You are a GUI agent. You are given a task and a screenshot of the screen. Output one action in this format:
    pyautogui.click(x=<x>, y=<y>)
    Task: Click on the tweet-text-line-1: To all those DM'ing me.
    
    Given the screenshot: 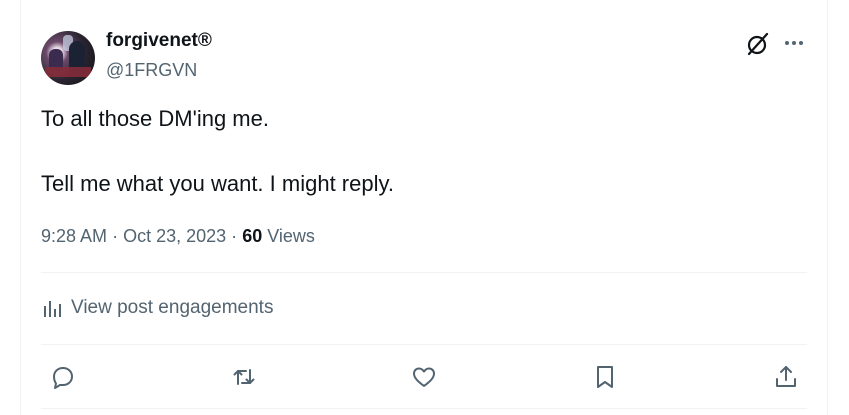 What is the action you would take?
    pyautogui.click(x=155, y=118)
    